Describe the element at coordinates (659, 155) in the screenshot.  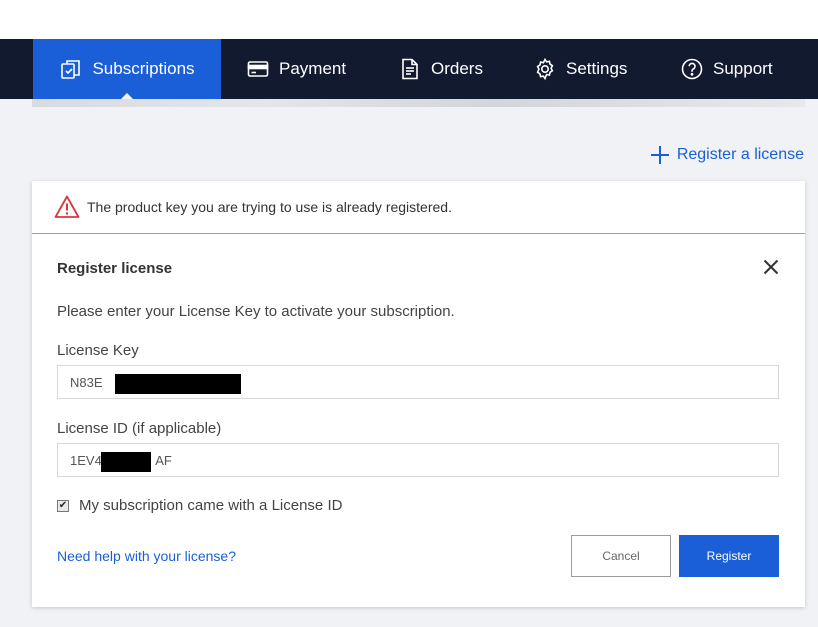
I see `plus-icon` at that location.